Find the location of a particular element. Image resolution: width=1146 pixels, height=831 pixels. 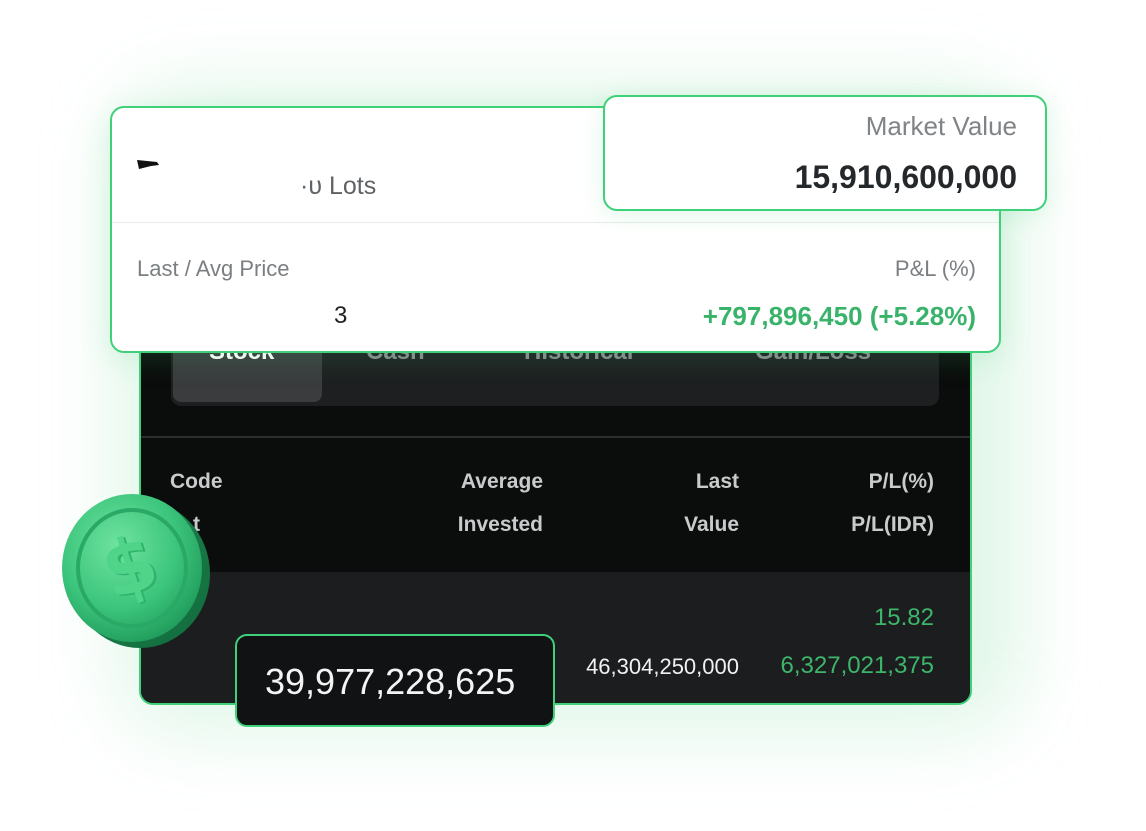

pl-value: +797,896,450 (+5.28%) is located at coordinates (839, 316).